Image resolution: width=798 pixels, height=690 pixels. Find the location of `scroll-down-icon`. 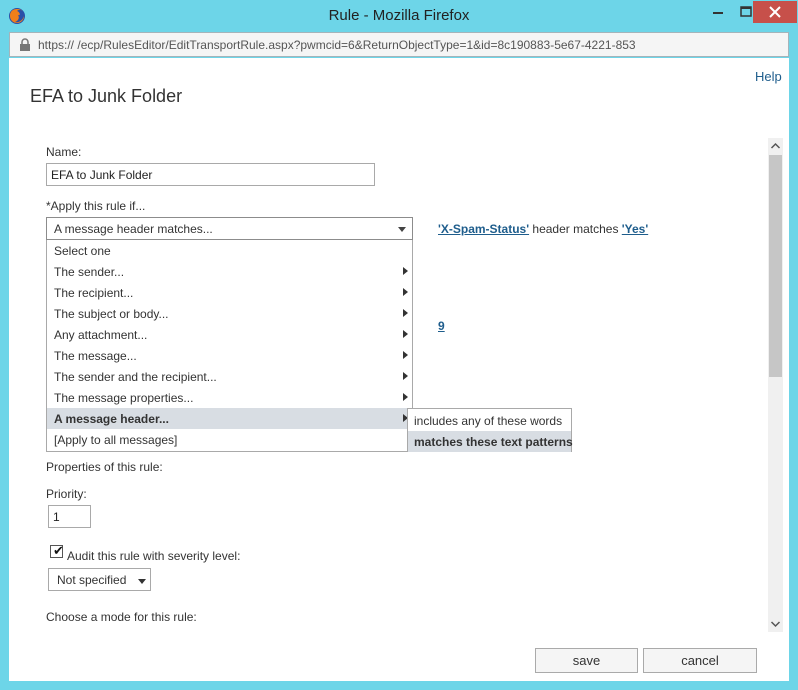

scroll-down-icon is located at coordinates (775, 623).